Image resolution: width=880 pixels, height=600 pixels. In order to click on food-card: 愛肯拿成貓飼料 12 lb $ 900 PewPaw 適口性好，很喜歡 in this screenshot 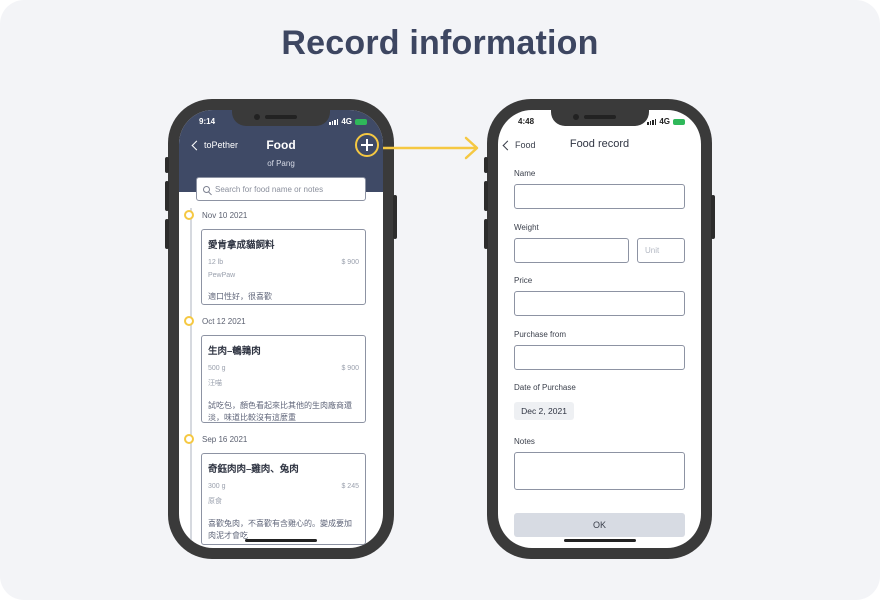, I will do `click(283, 267)`.